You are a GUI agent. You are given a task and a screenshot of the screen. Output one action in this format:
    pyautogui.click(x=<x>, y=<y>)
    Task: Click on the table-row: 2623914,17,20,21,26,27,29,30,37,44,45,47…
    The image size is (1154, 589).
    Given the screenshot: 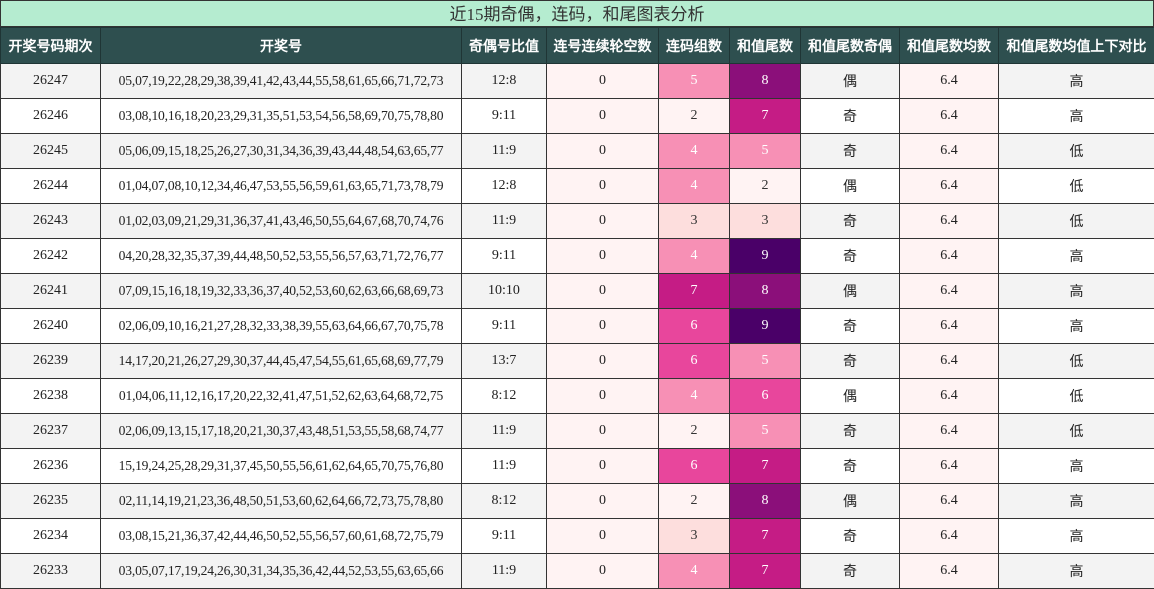 What is the action you would take?
    pyautogui.click(x=577, y=361)
    